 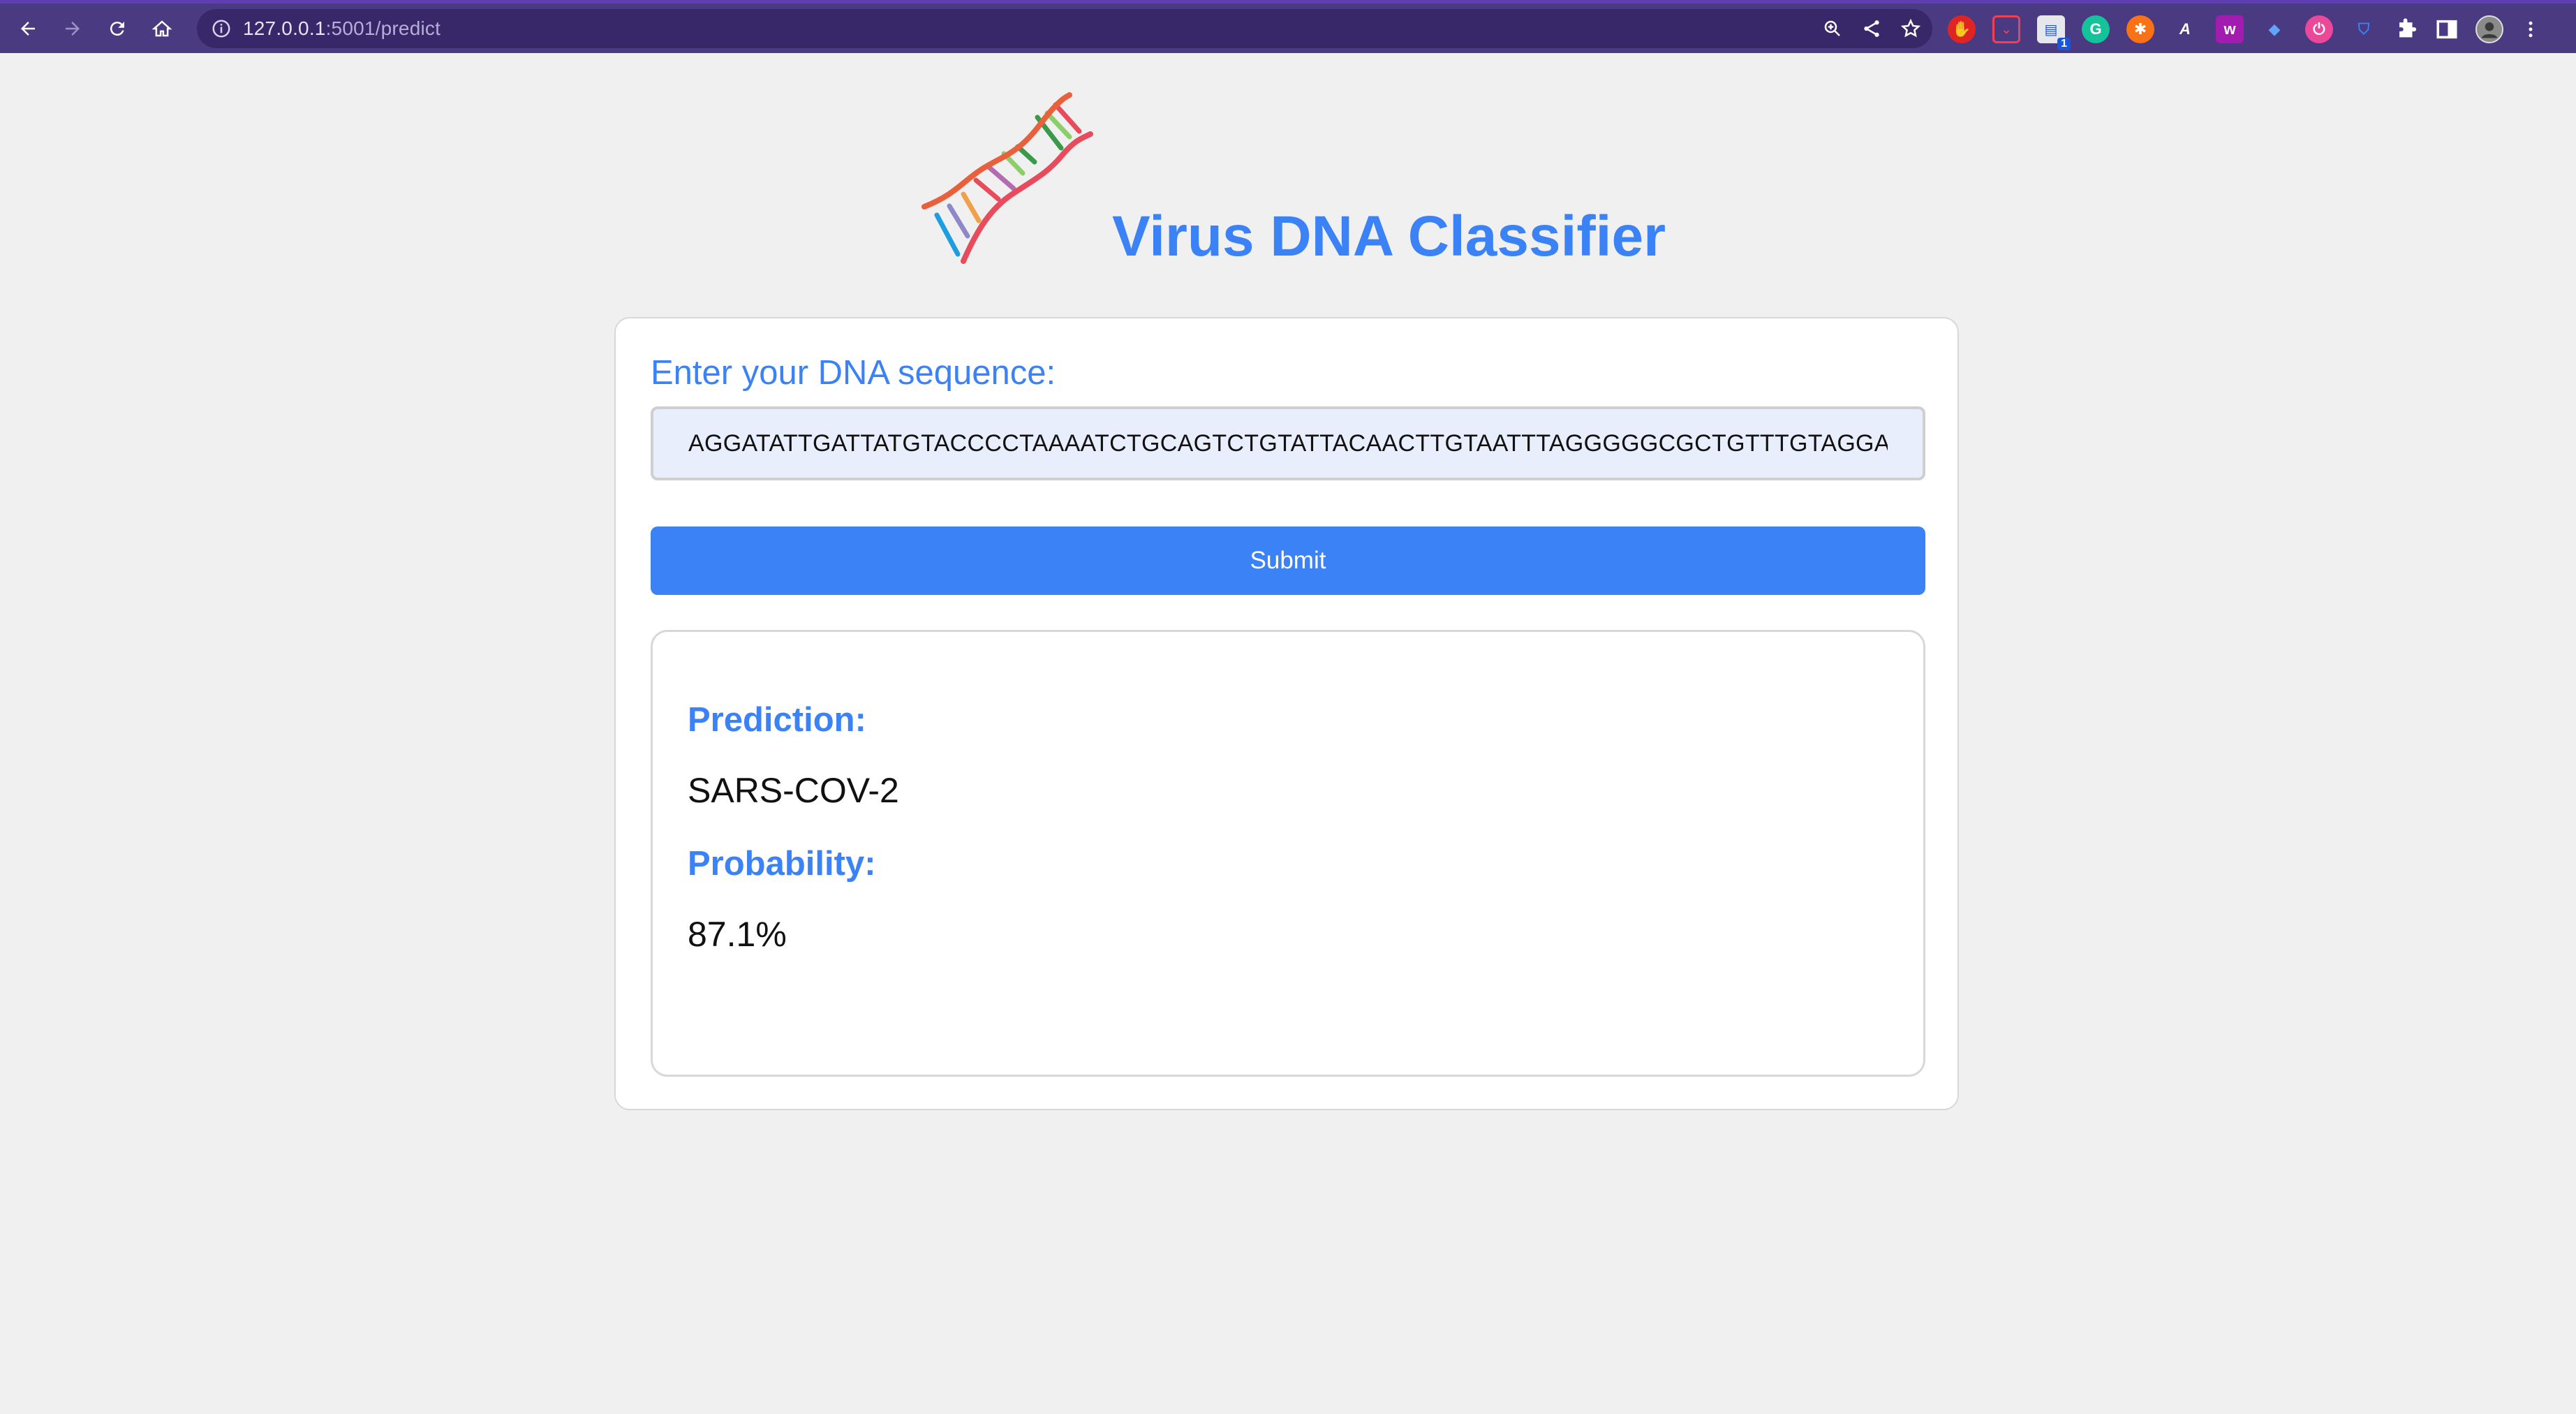 What do you see at coordinates (2140, 29) in the screenshot?
I see `fire-extension-icon: ✱` at bounding box center [2140, 29].